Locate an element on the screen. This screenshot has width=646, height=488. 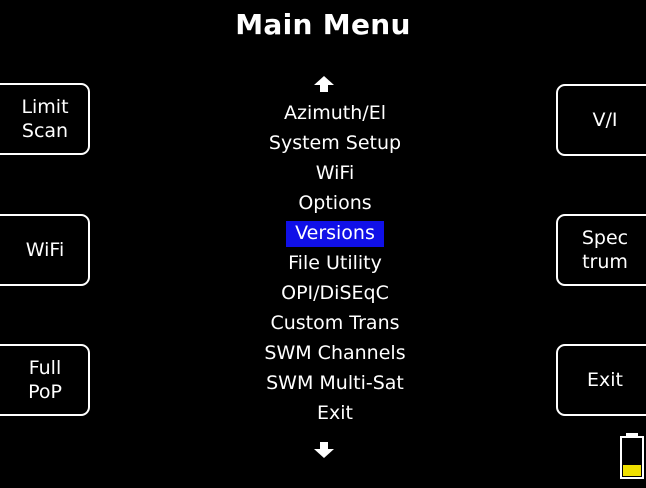
battery-level-fill is located at coordinates (632, 470).